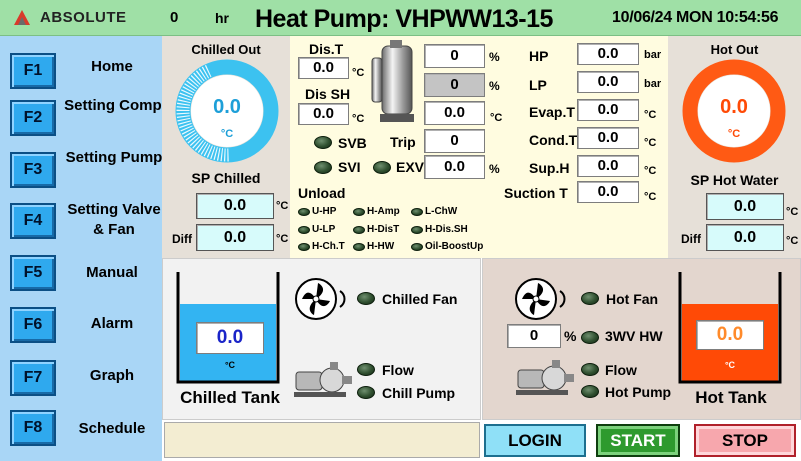 This screenshot has height=461, width=801. Describe the element at coordinates (392, 81) in the screenshot. I see `compressor-icon` at that location.